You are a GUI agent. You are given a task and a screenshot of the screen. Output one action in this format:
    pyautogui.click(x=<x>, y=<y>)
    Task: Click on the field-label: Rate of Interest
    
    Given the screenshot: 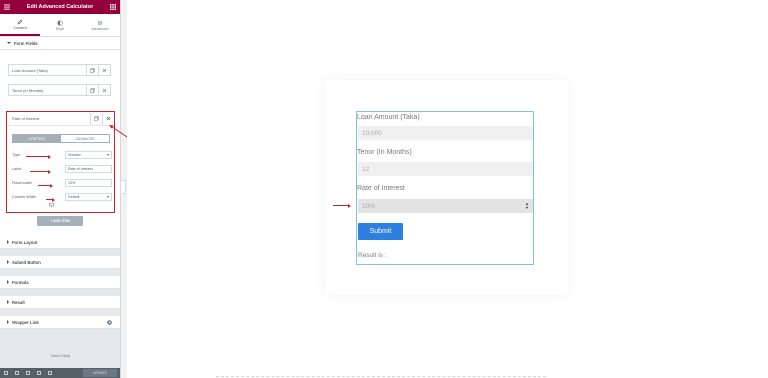 What is the action you would take?
    pyautogui.click(x=381, y=188)
    